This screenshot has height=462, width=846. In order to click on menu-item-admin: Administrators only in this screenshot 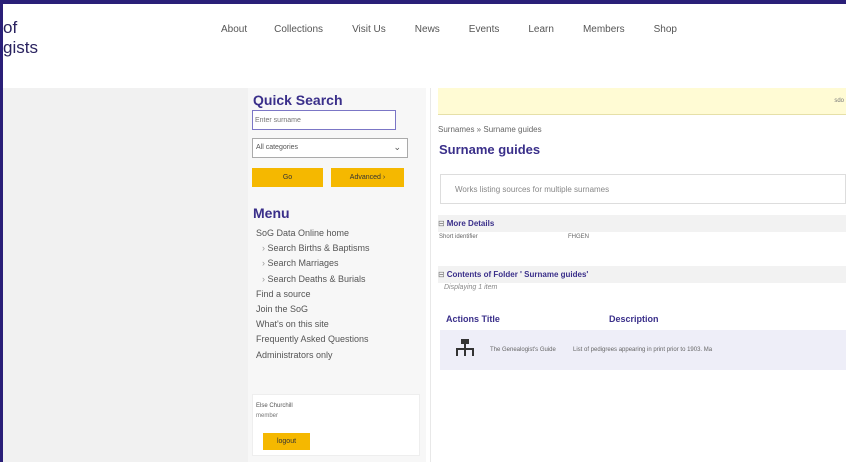, I will do `click(313, 355)`.